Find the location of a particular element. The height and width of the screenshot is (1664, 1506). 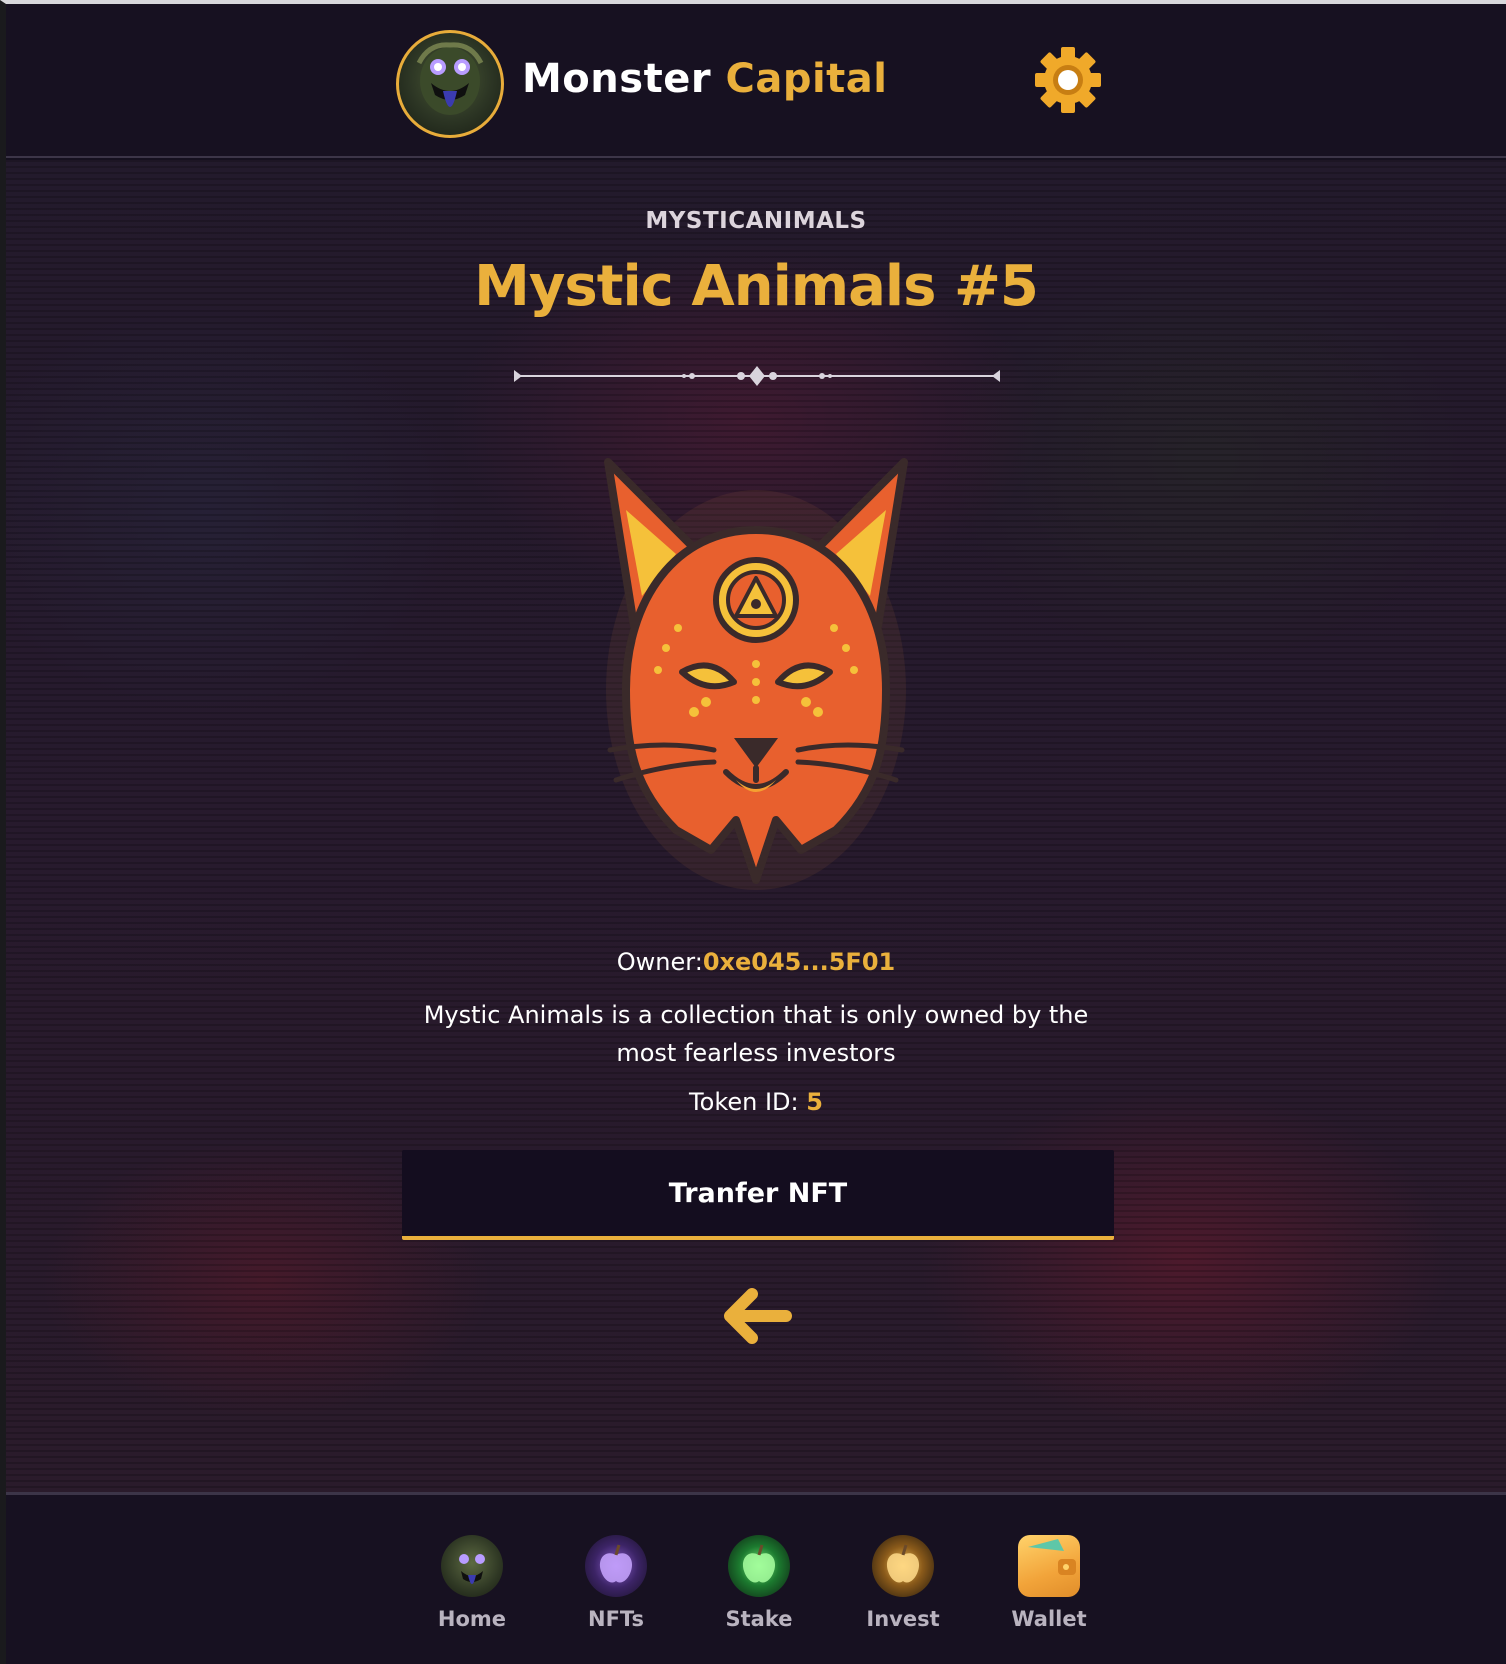

nav-item-home: Home is located at coordinates (472, 1590).